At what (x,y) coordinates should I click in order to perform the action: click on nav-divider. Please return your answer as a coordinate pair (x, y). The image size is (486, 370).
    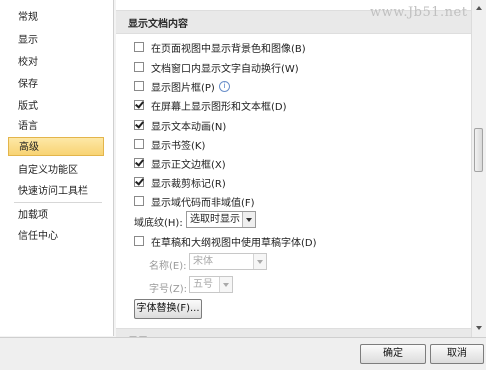
    Looking at the image, I should click on (58, 202).